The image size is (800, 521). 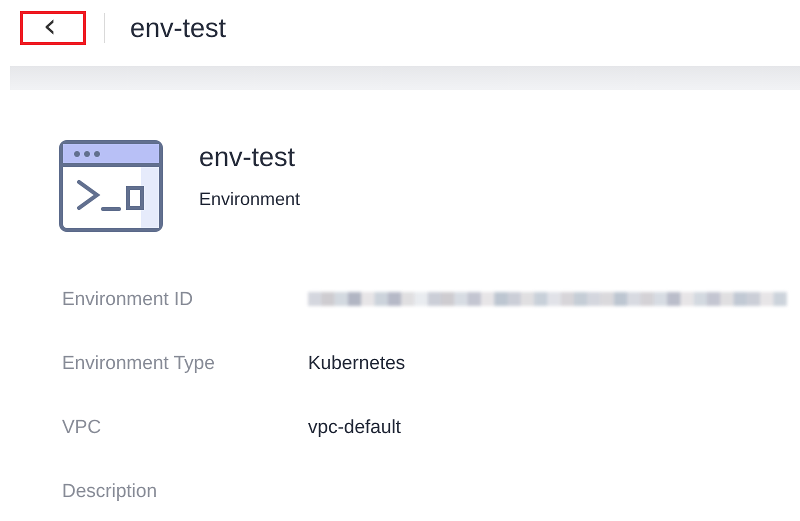 What do you see at coordinates (354, 428) in the screenshot?
I see `field-value: vpc-default` at bounding box center [354, 428].